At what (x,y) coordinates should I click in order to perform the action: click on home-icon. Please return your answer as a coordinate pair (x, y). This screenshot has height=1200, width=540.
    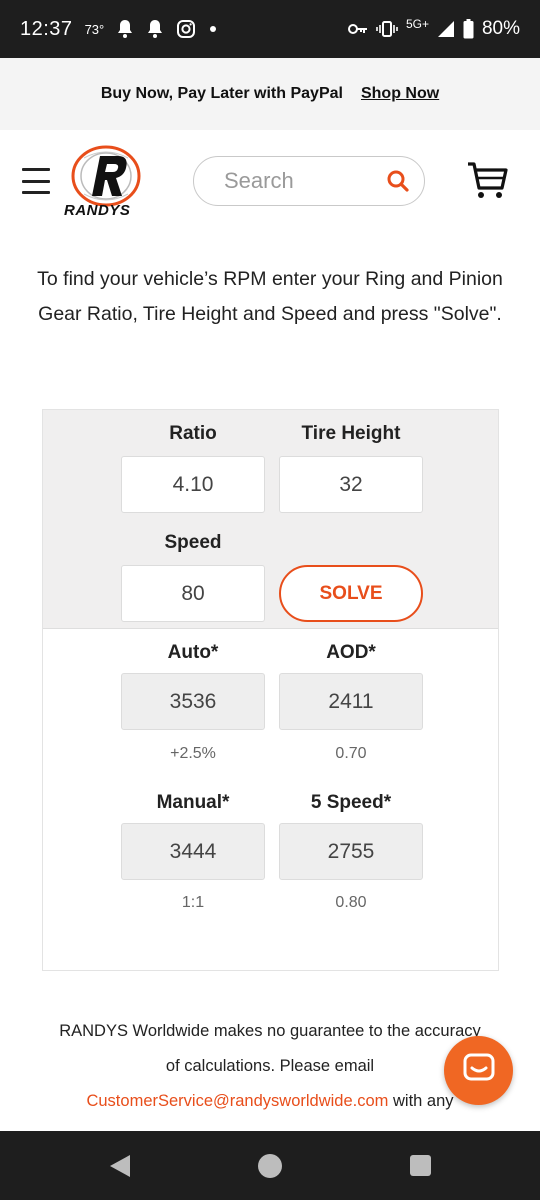
    Looking at the image, I should click on (270, 1166).